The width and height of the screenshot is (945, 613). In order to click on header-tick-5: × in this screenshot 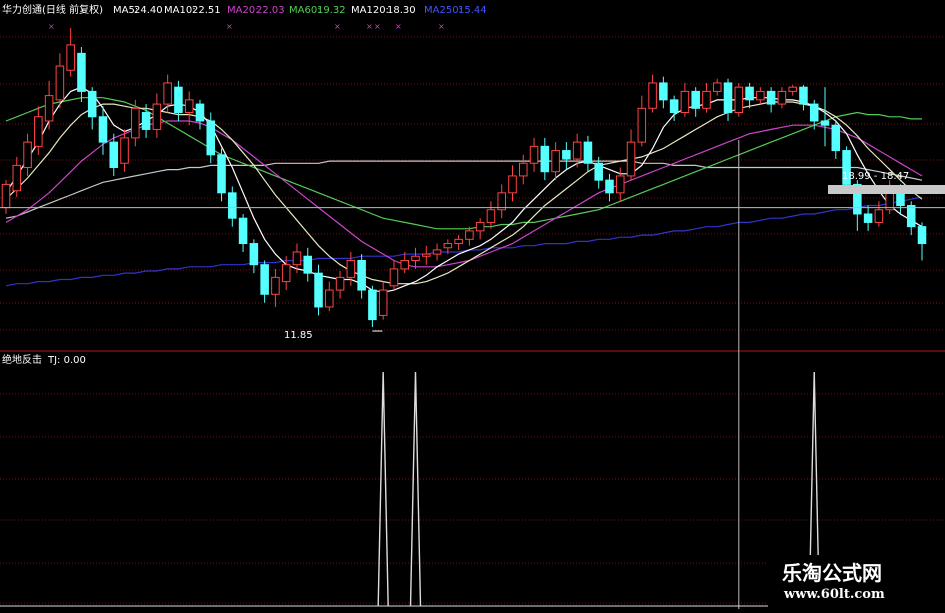, I will do `click(398, 26)`.